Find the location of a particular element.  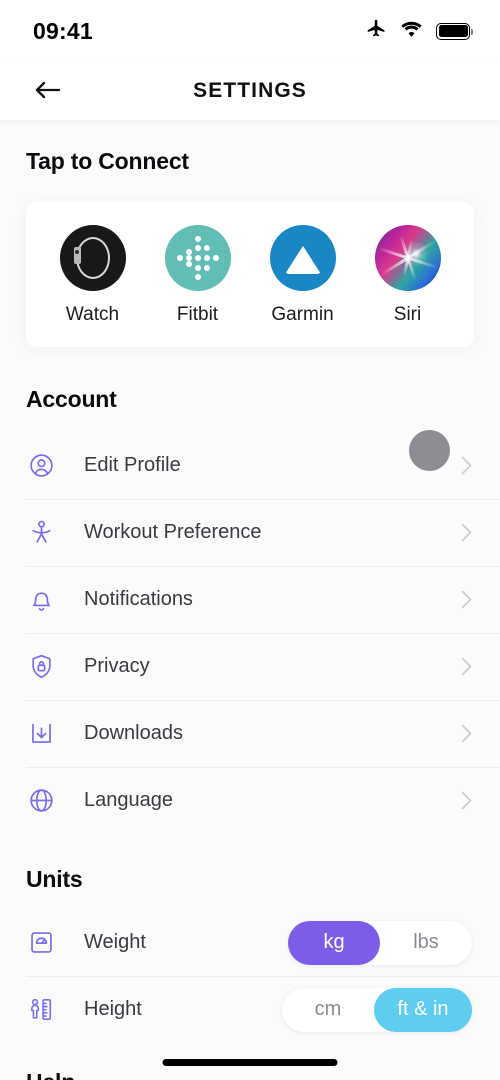

airplane-icon is located at coordinates (376, 31).